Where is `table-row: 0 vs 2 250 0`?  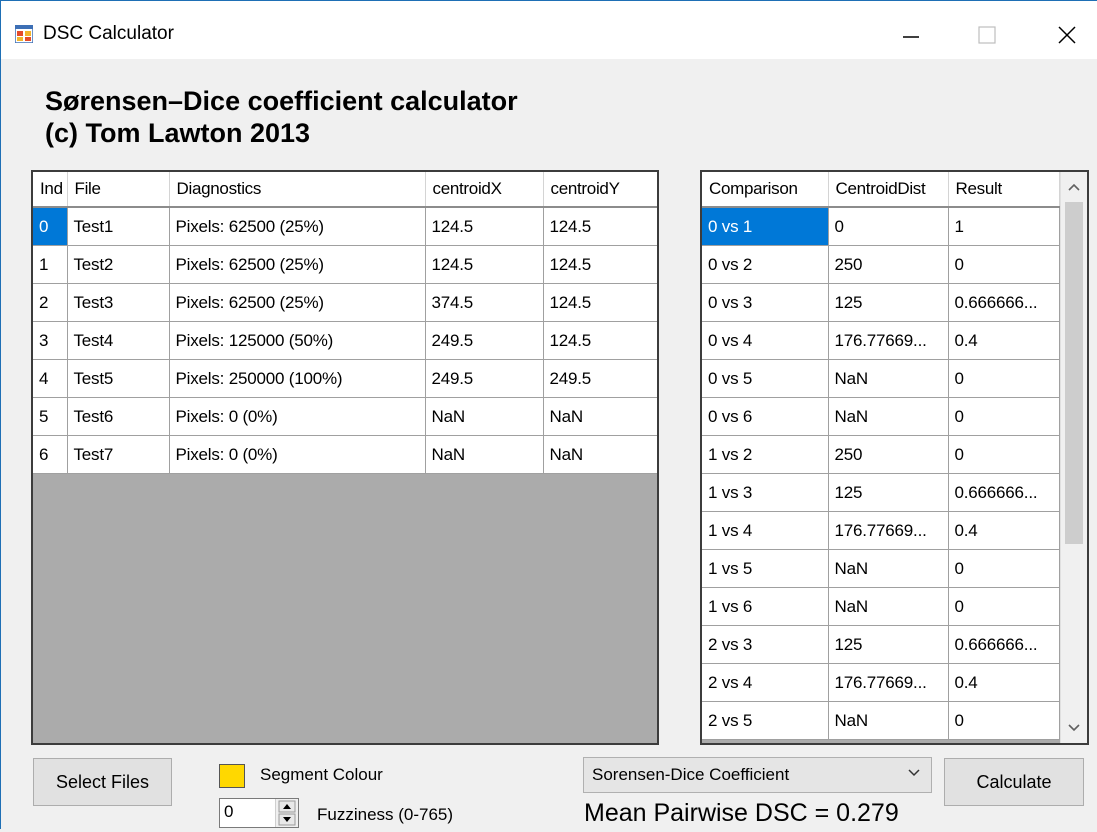
table-row: 0 vs 2 250 0 is located at coordinates (881, 264).